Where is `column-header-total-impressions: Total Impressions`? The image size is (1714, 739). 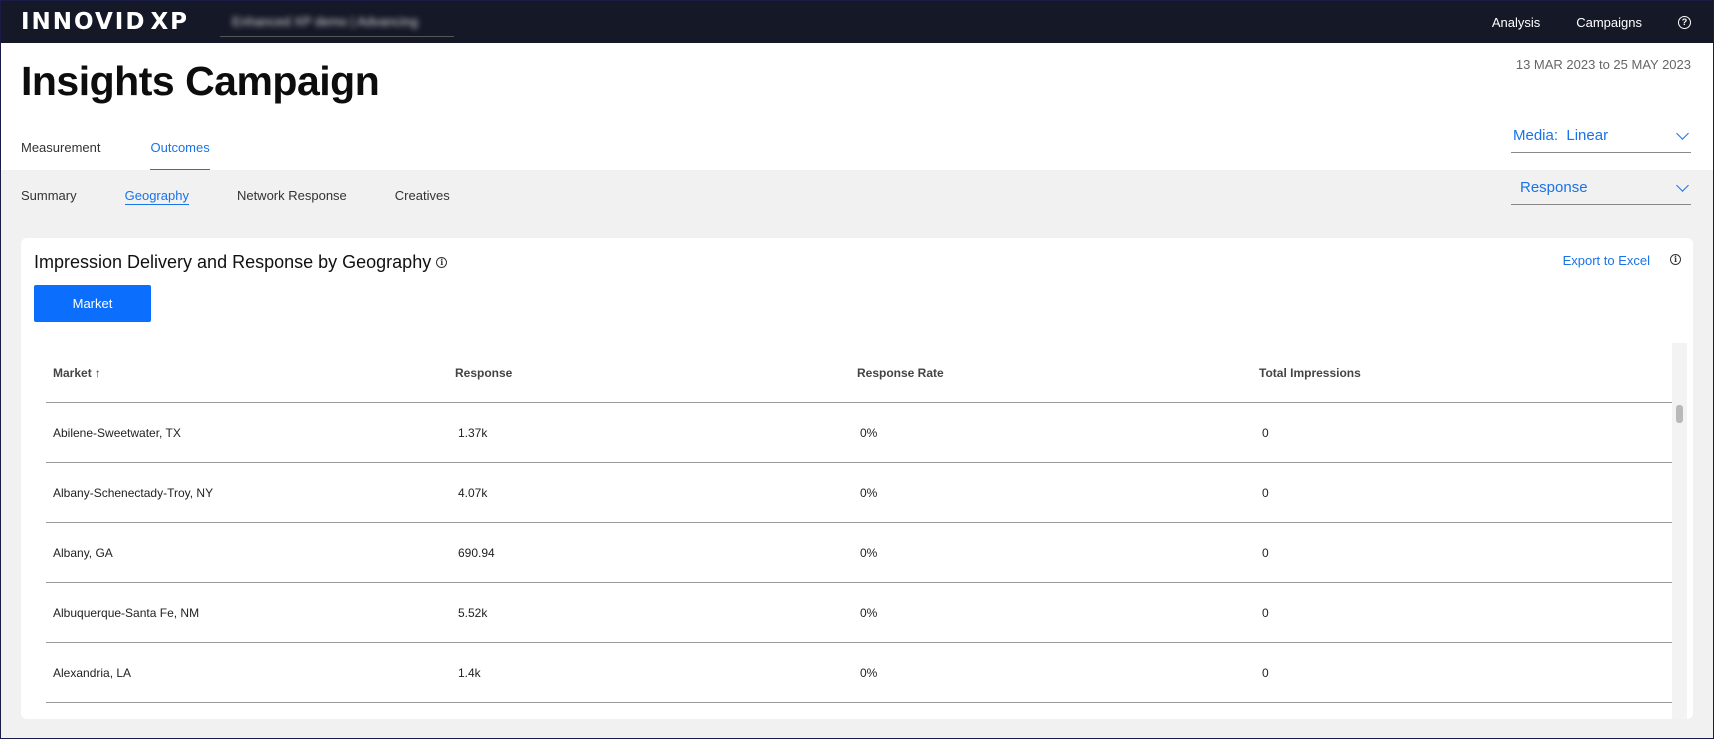
column-header-total-impressions: Total Impressions is located at coordinates (1462, 373).